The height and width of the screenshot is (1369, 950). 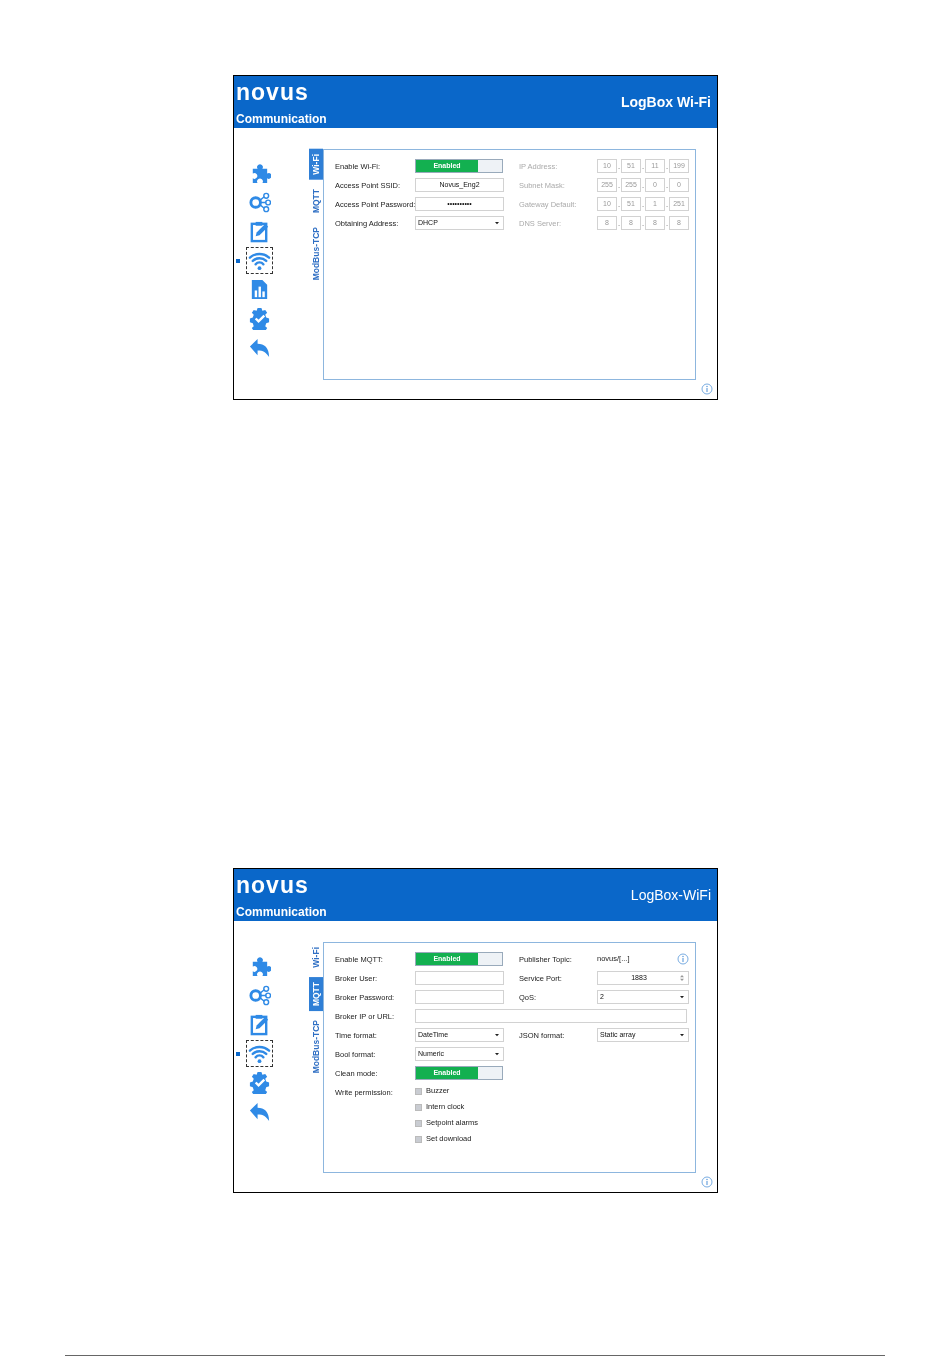 What do you see at coordinates (670, 896) in the screenshot?
I see `product-title: LogBox-WiFi` at bounding box center [670, 896].